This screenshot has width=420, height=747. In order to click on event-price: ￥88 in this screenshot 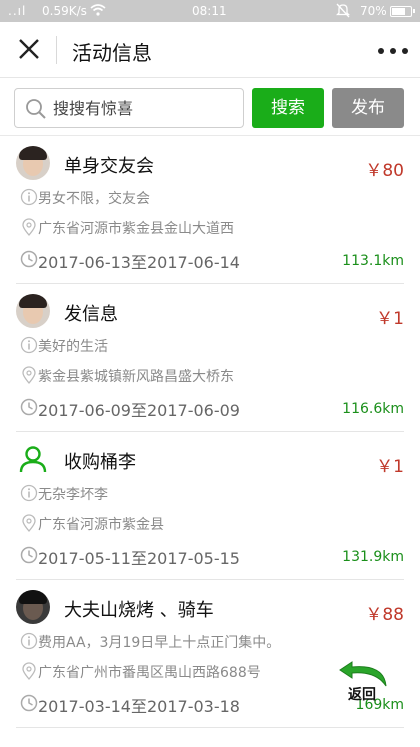, I will do `click(384, 615)`.